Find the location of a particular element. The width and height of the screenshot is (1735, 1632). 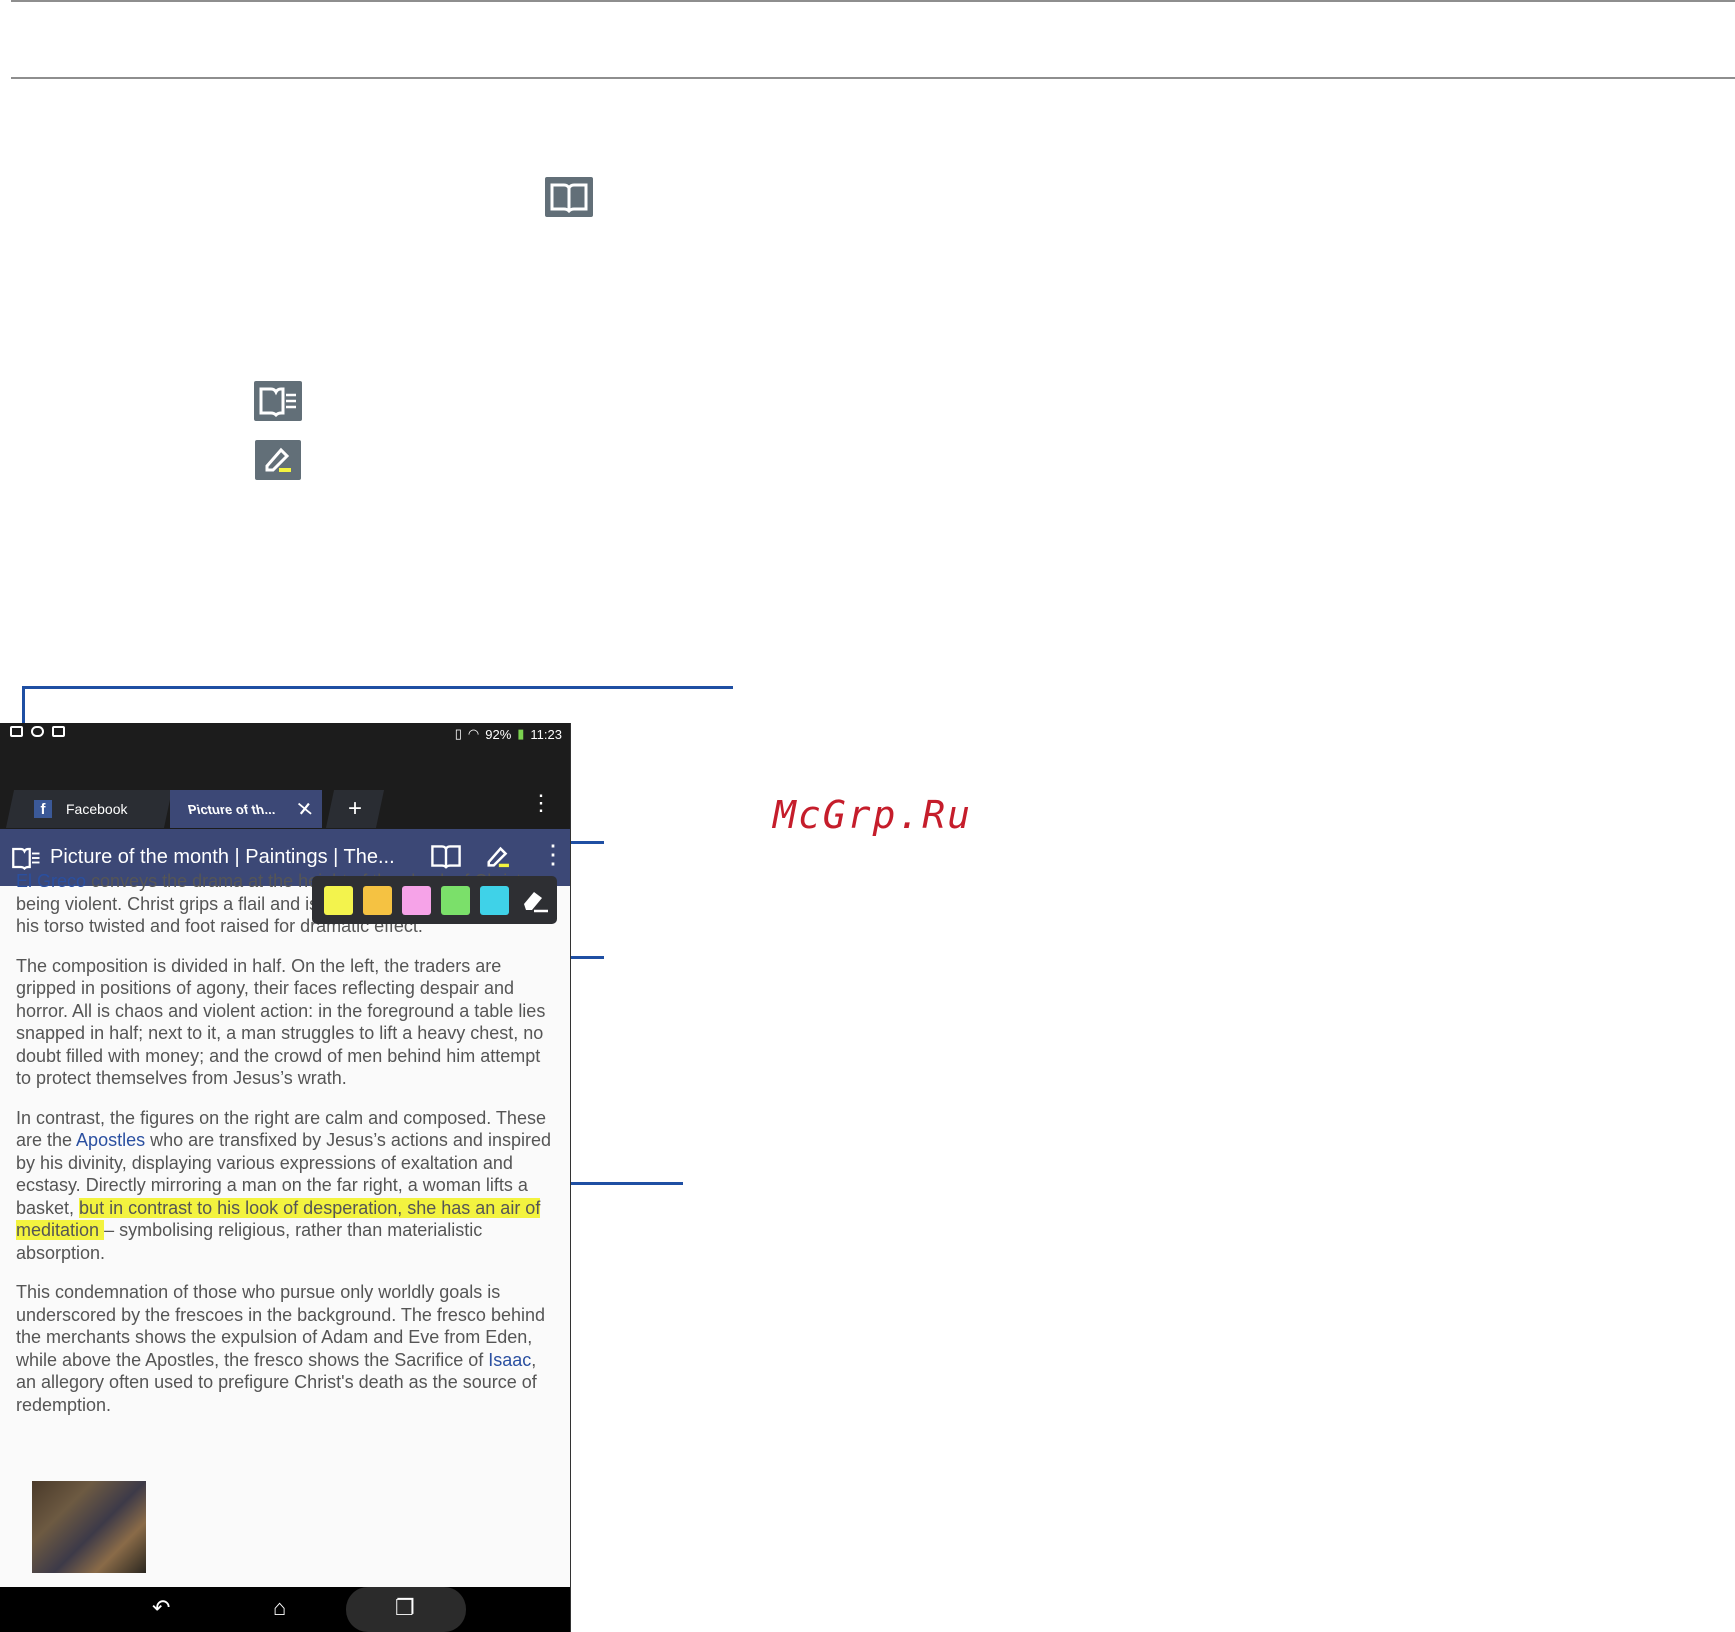

close-icon: ✕ is located at coordinates (305, 809).